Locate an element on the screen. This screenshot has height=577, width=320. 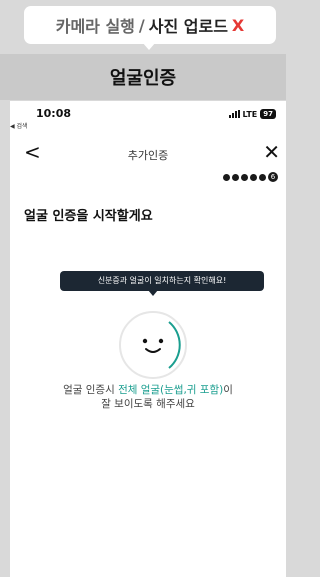
instruction-text: 얼굴 인증시 전체 얼굴(눈썹,귀 포함)이 잘 보이도록 해주세요 is located at coordinates (148, 397).